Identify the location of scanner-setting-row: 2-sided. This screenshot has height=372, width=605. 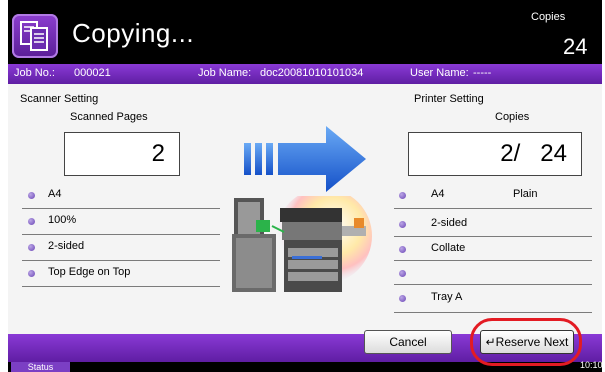
(123, 249).